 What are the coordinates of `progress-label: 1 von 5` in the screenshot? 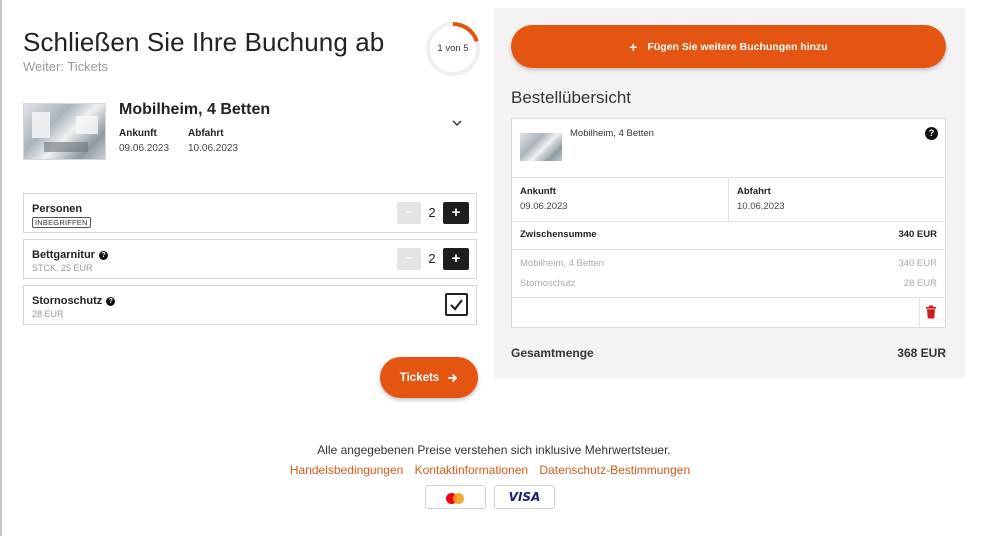 It's located at (453, 48).